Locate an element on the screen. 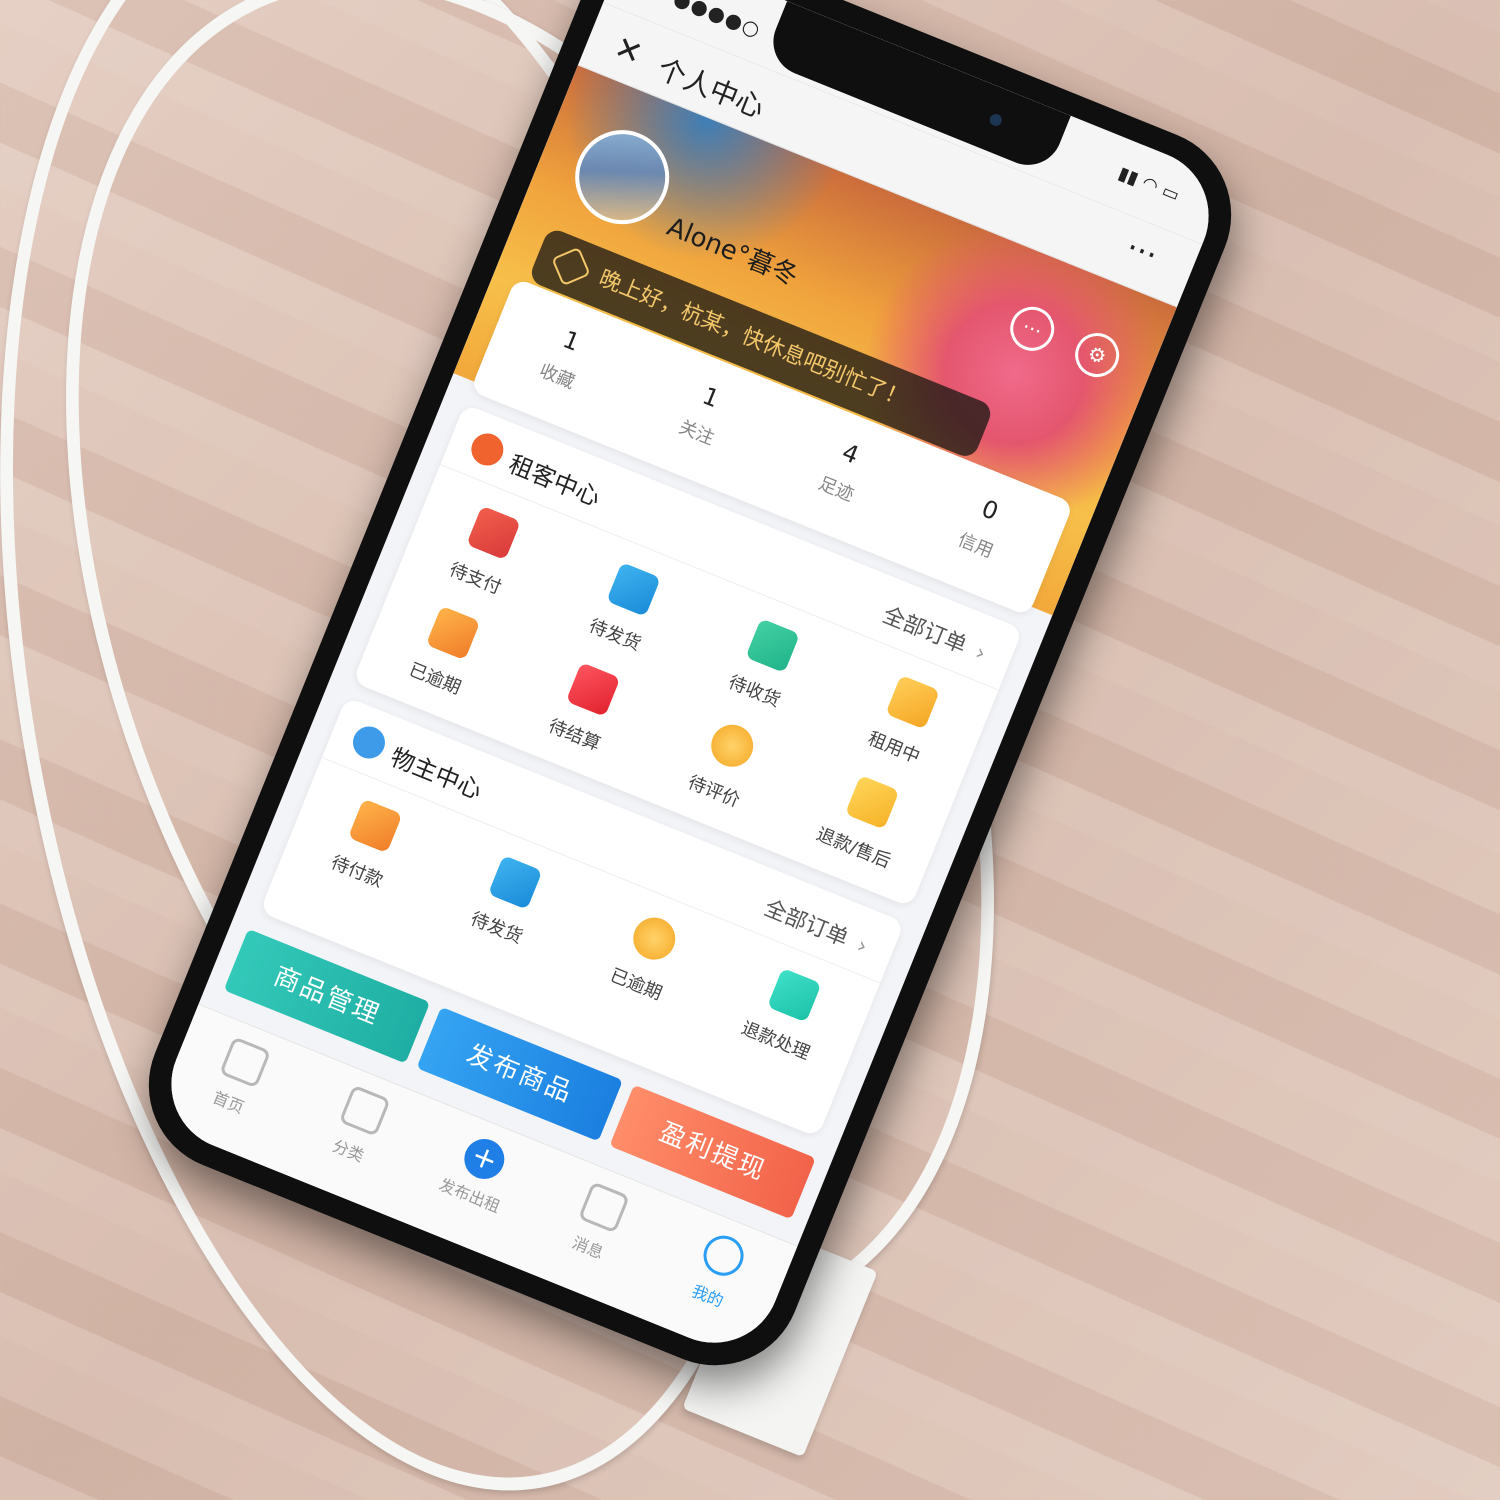  vip-diamond-icon is located at coordinates (571, 266).